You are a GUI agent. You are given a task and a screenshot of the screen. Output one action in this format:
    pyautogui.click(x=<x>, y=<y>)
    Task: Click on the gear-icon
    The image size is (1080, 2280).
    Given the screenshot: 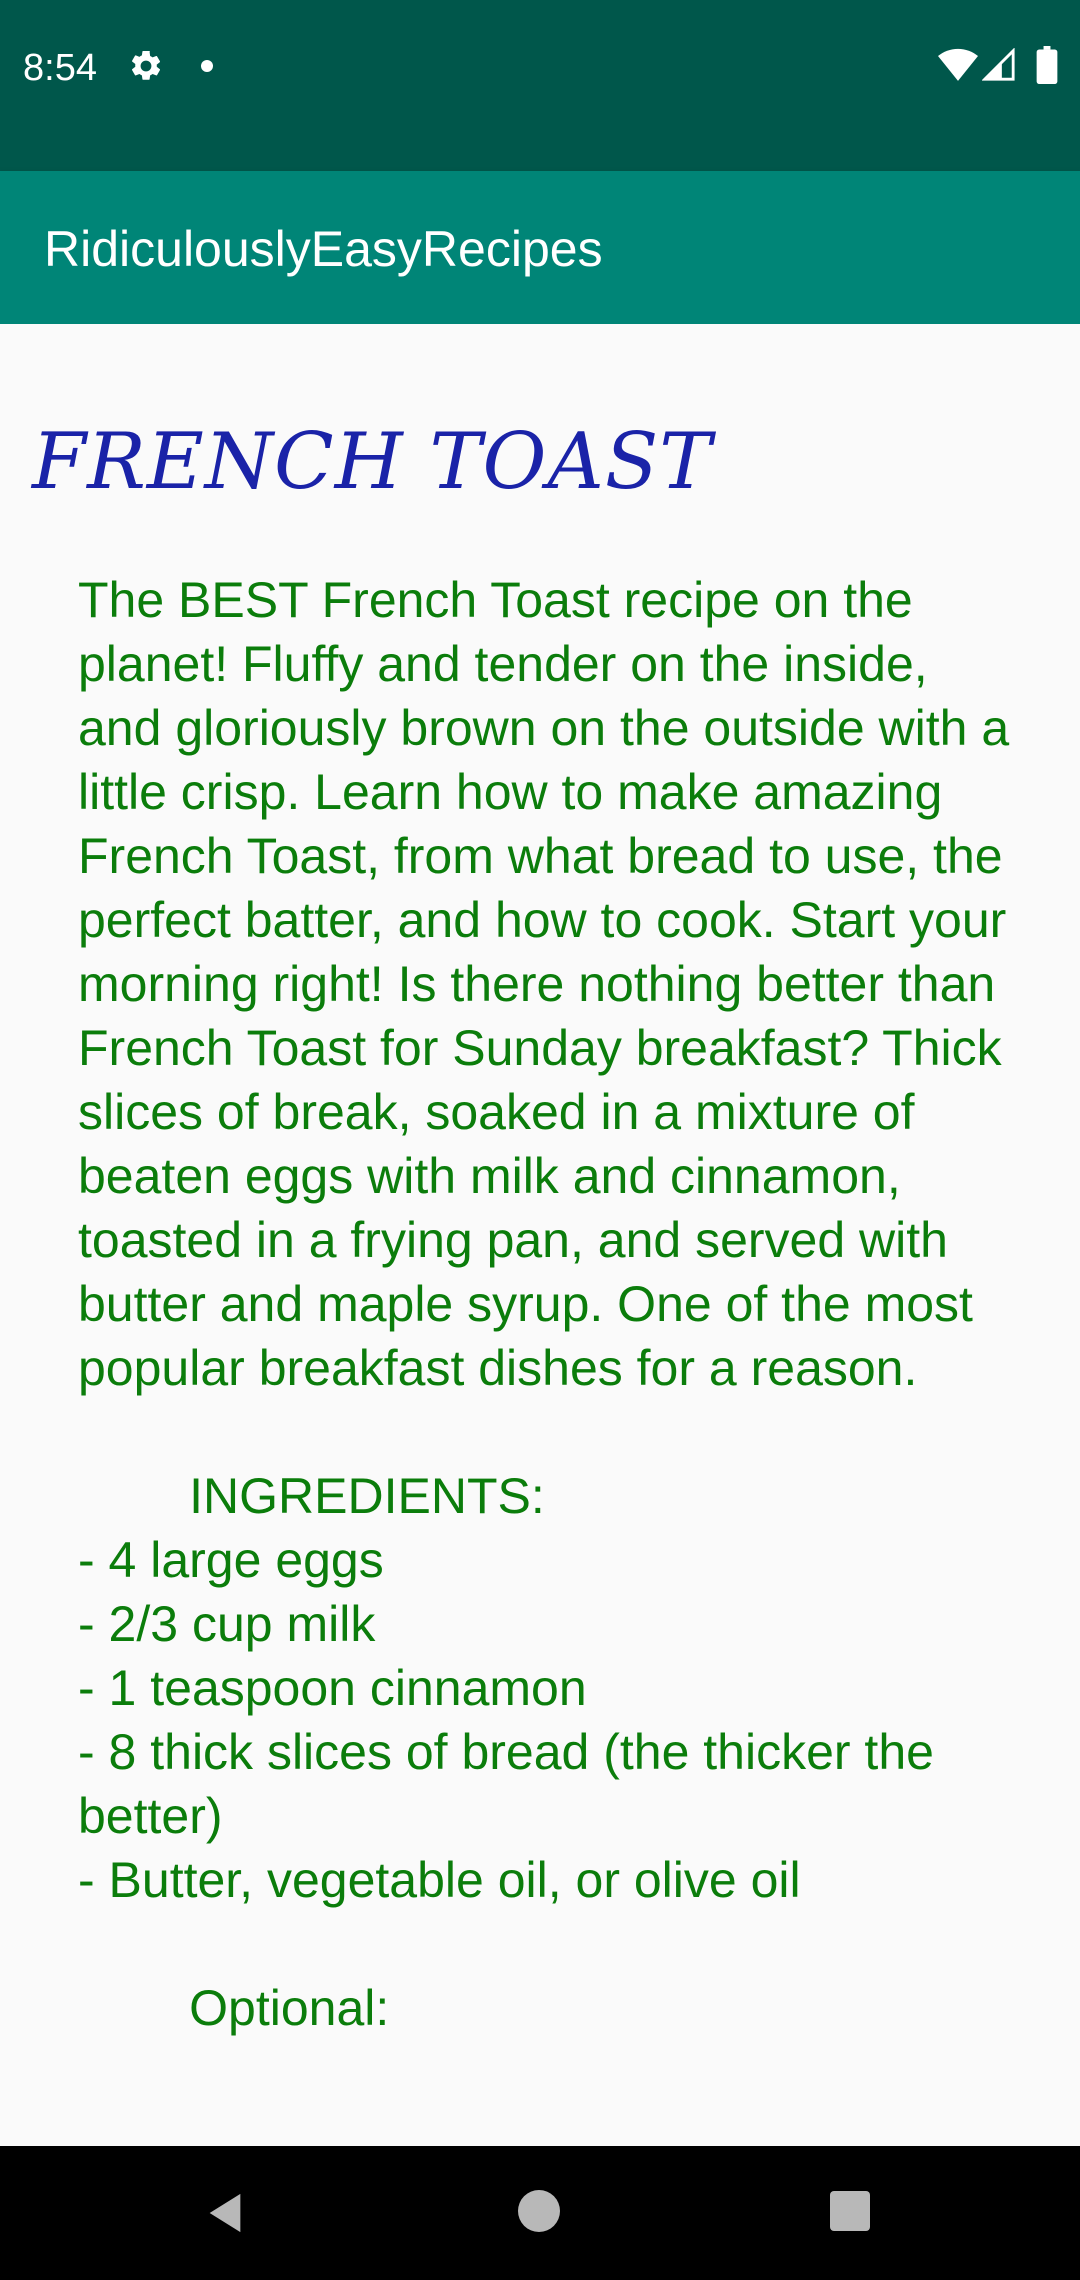 What is the action you would take?
    pyautogui.click(x=146, y=65)
    